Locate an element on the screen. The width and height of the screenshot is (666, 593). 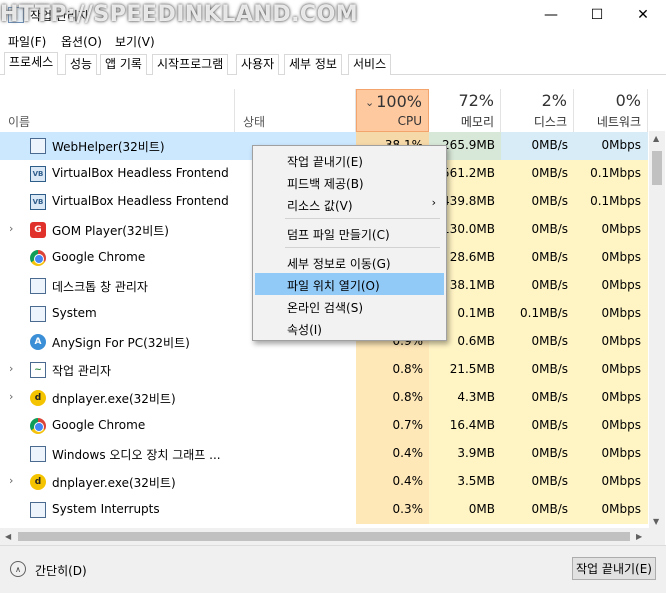
horizontal-scrollbar: ◀ ▶ is located at coordinates (324, 536).